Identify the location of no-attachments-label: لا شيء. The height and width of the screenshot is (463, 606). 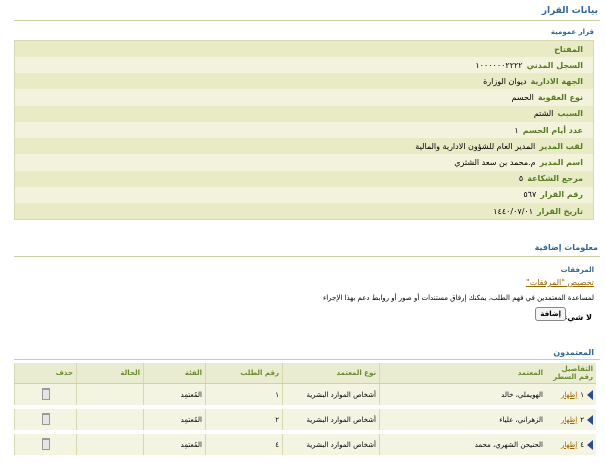
(577, 317).